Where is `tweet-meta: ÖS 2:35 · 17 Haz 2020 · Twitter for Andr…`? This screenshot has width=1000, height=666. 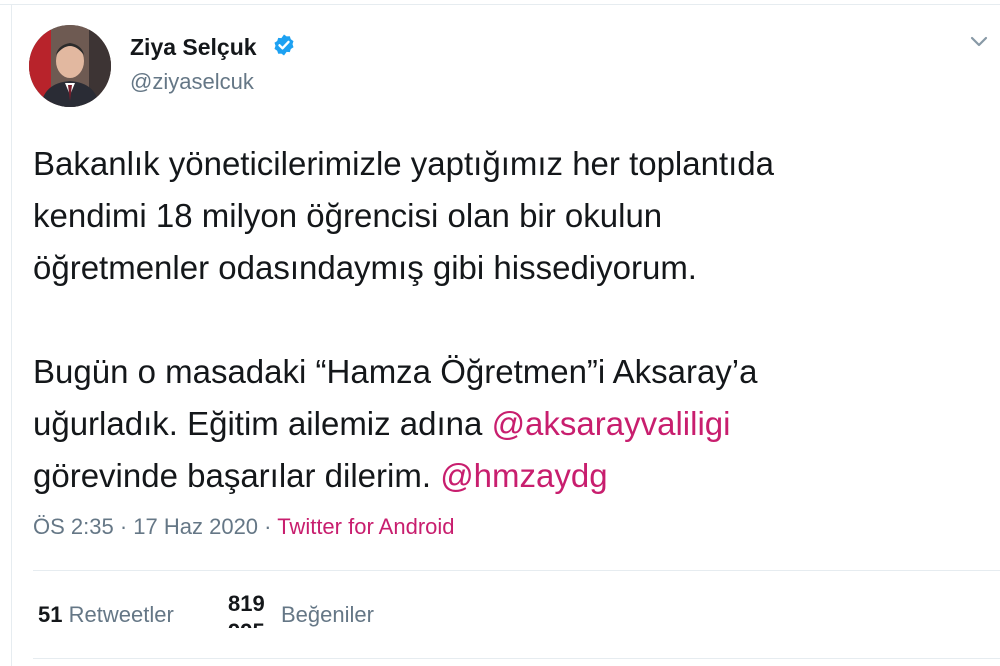
tweet-meta: ÖS 2:35 · 17 Haz 2020 · Twitter for Andr… is located at coordinates (244, 527).